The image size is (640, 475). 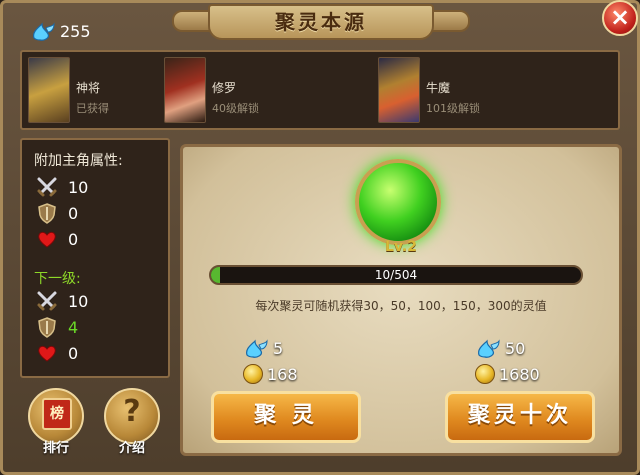 What do you see at coordinates (131, 448) in the screenshot?
I see `help-label: 介绍` at bounding box center [131, 448].